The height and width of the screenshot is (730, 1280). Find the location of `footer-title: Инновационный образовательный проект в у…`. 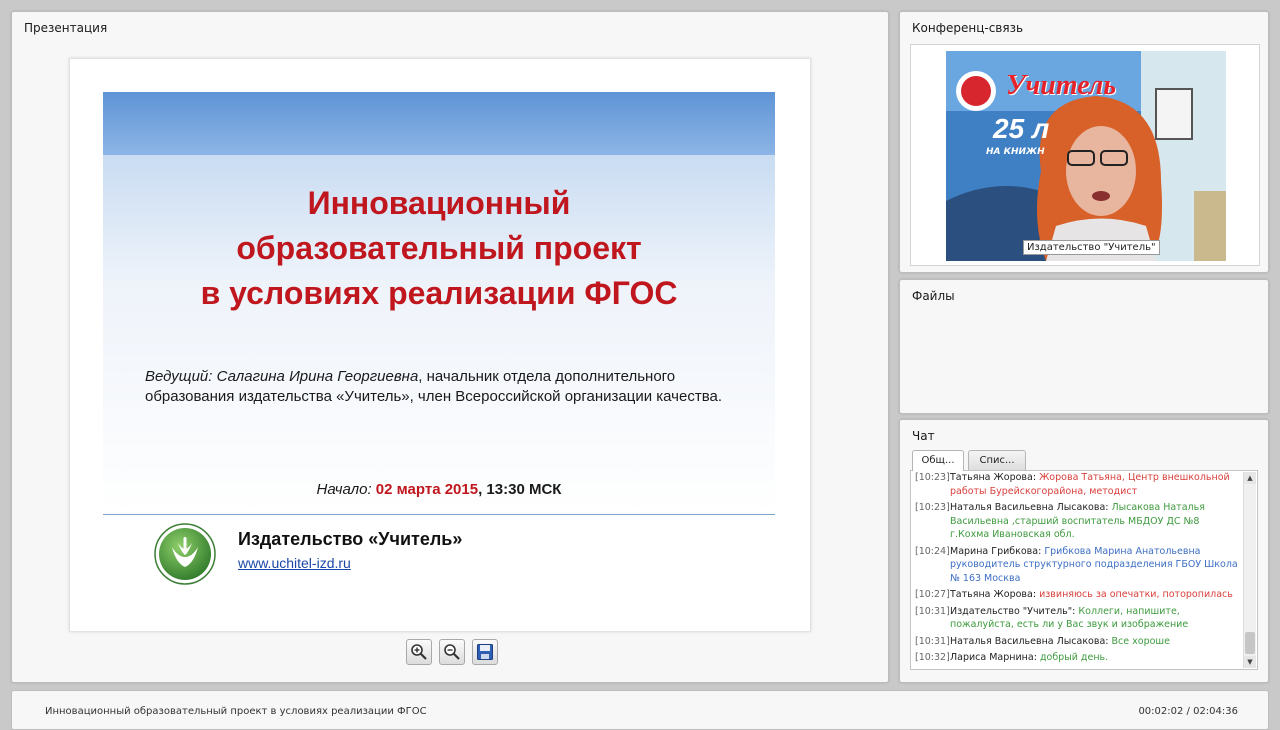

footer-title: Инновационный образовательный проект в у… is located at coordinates (236, 711).